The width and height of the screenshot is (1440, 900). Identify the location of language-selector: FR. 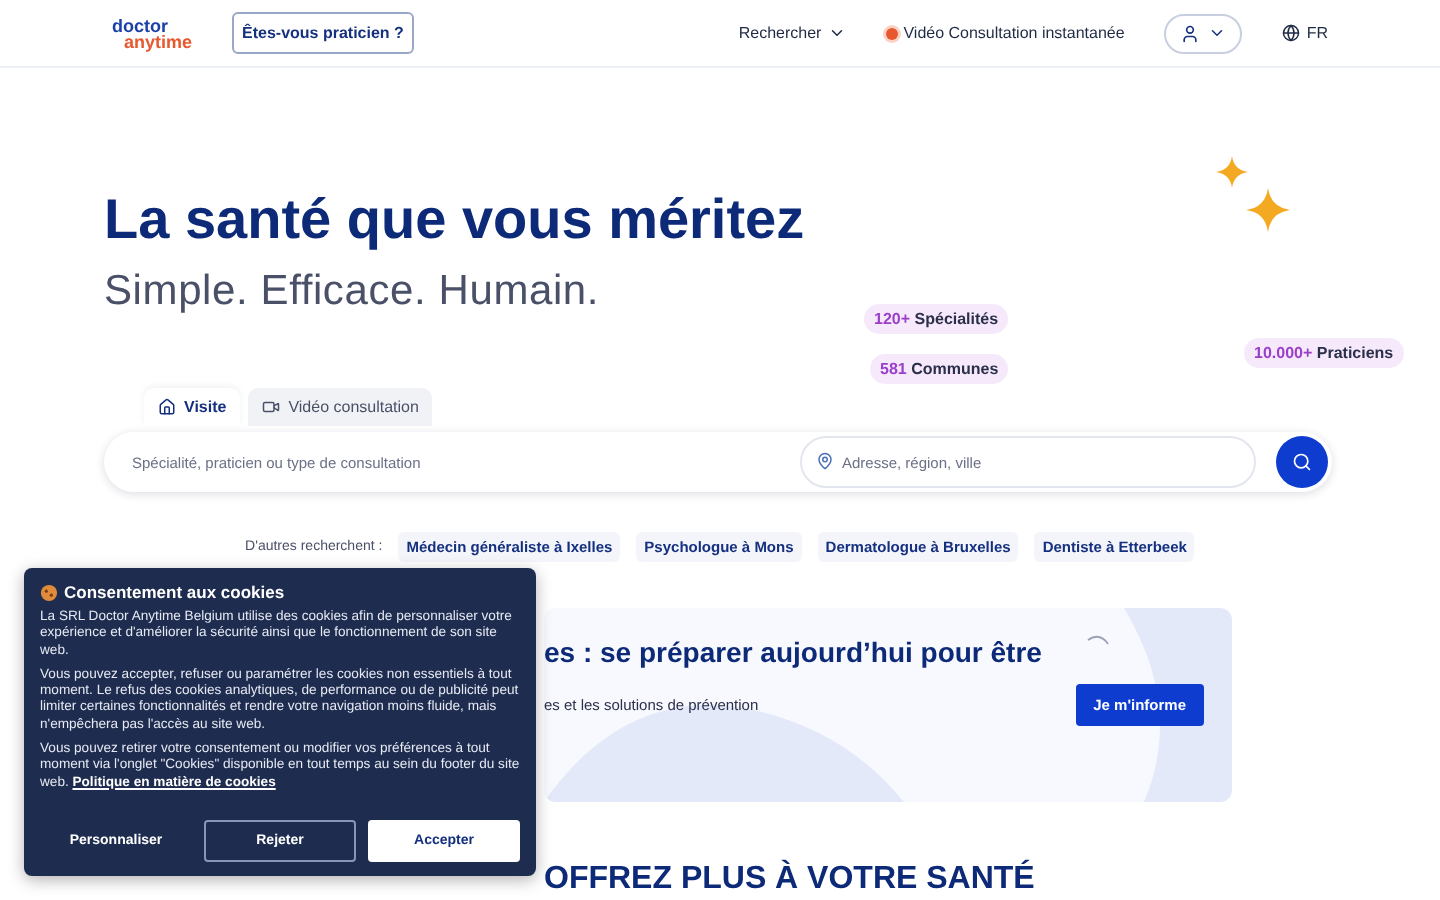
(1305, 33).